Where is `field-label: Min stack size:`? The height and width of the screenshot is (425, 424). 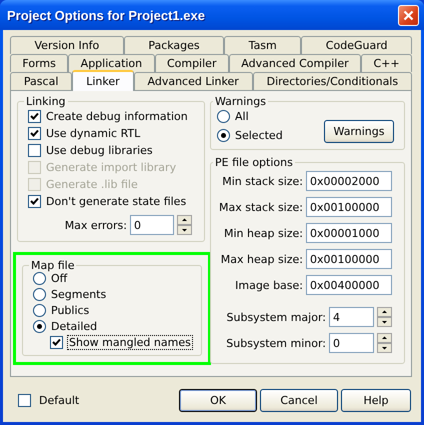 field-label: Min stack size: is located at coordinates (262, 181).